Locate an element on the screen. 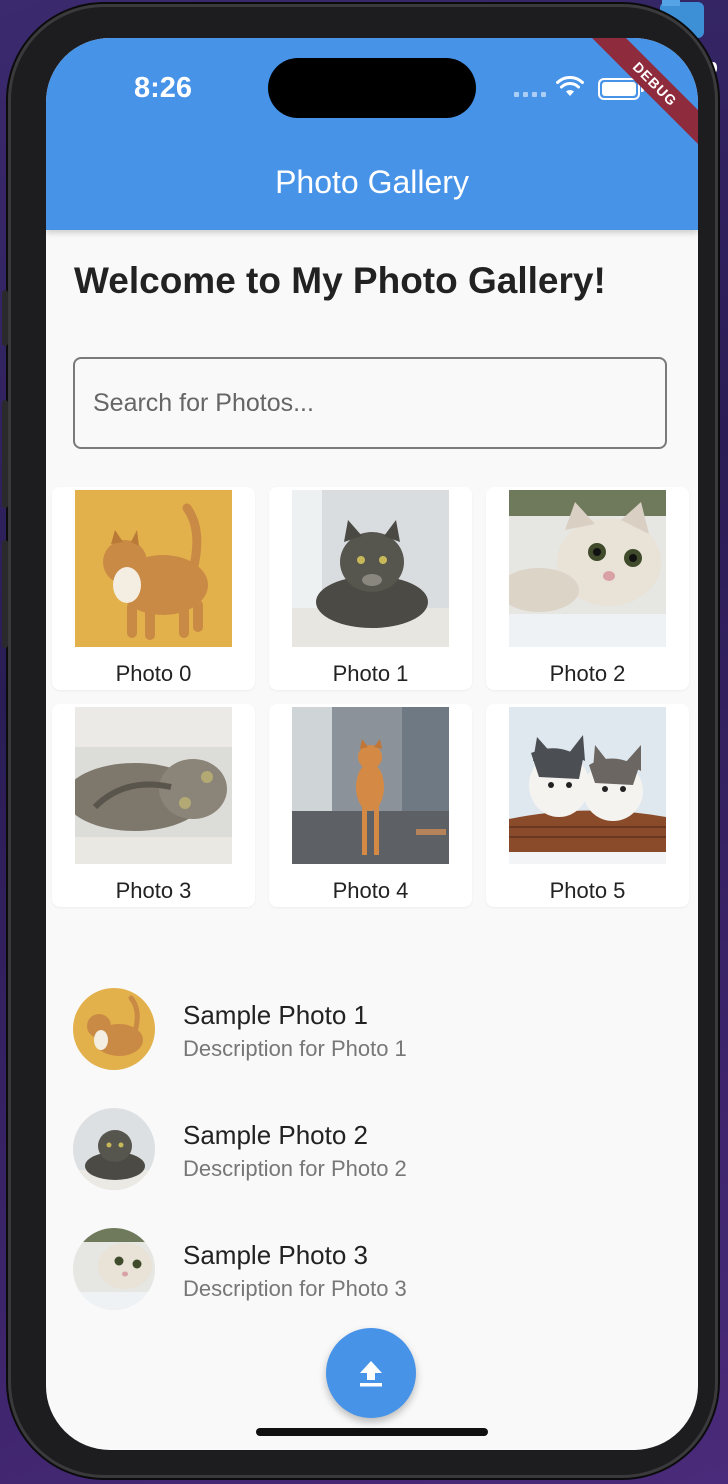 The width and height of the screenshot is (728, 1484). upload-button is located at coordinates (371, 1373).